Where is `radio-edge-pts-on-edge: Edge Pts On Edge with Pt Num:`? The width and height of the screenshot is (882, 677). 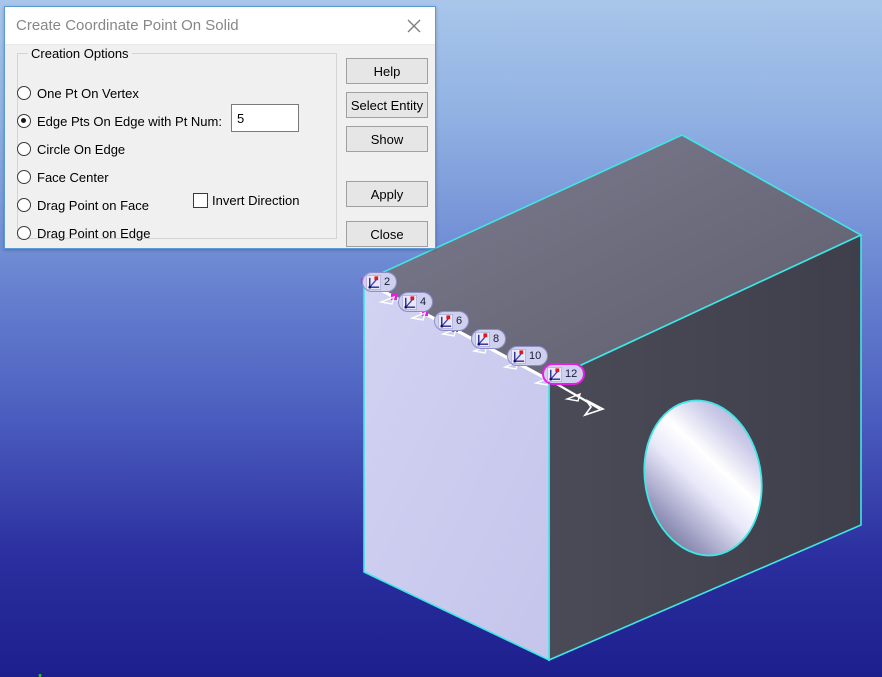 radio-edge-pts-on-edge: Edge Pts On Edge with Pt Num: is located at coordinates (119, 121).